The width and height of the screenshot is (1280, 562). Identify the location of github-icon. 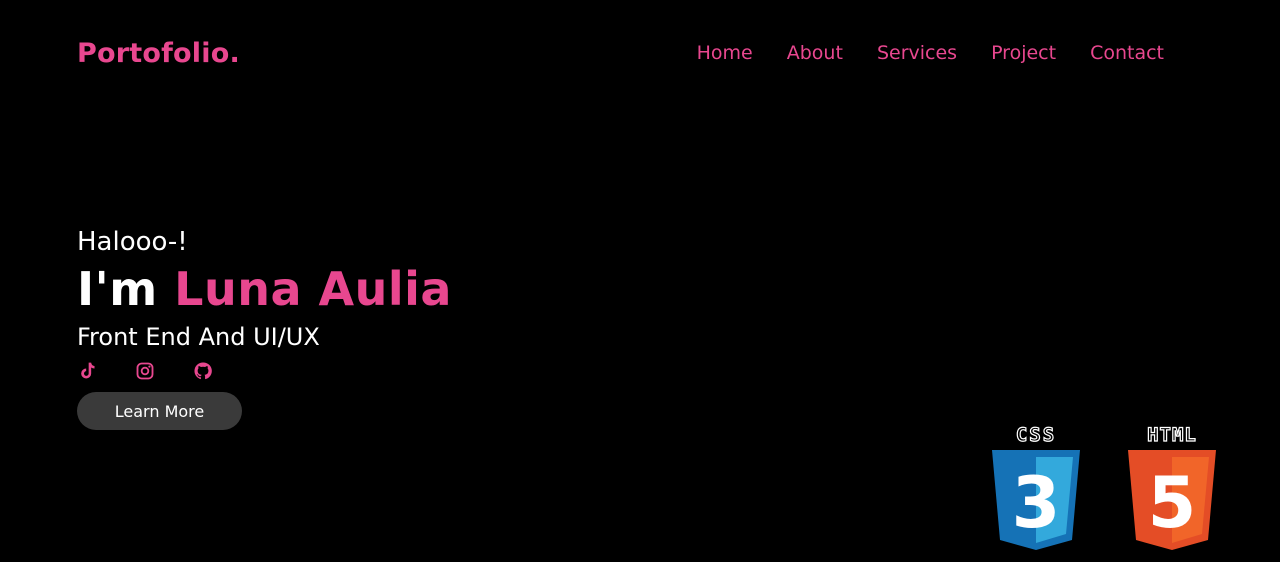
(203, 371).